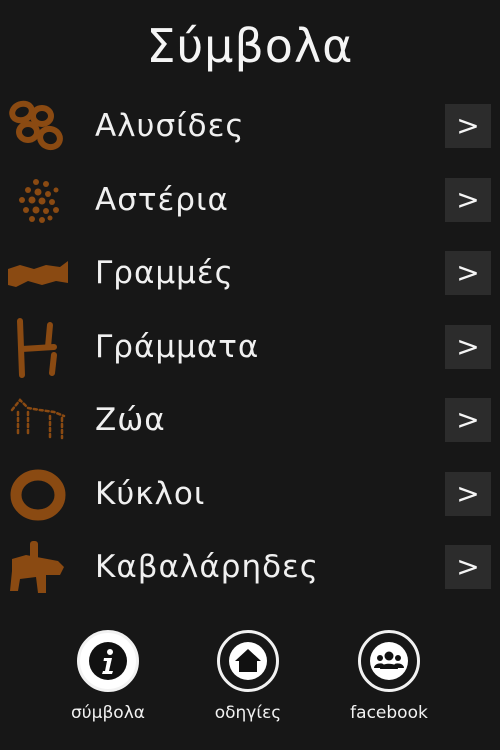 The image size is (500, 750). I want to click on list-item-letters: Γράμματα >, so click(250, 348).